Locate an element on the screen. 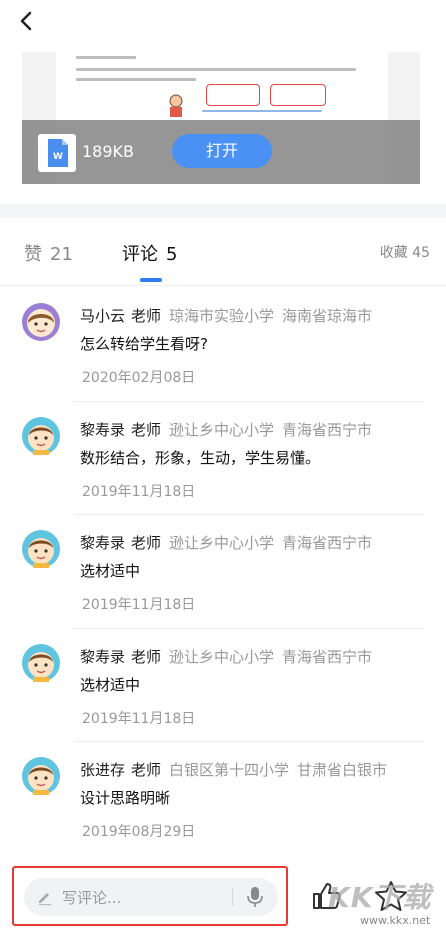 This screenshot has height=928, width=446. comment-text: 设计思路明晰 is located at coordinates (125, 798).